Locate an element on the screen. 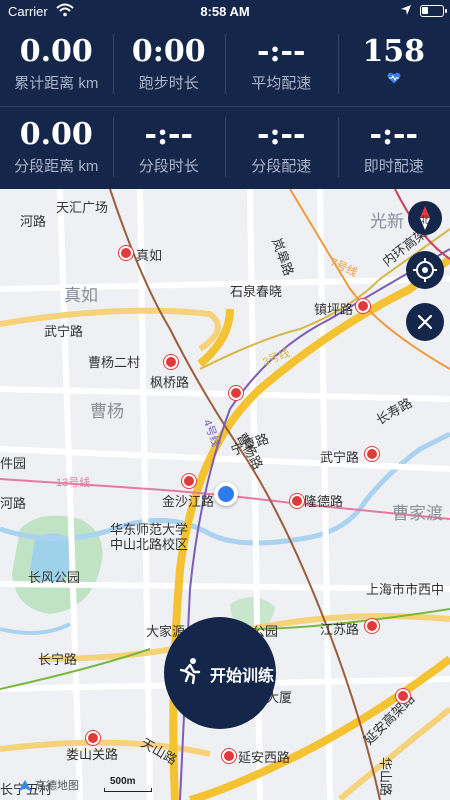 The height and width of the screenshot is (800, 450). stat-label: 跑步时长 is located at coordinates (168, 83).